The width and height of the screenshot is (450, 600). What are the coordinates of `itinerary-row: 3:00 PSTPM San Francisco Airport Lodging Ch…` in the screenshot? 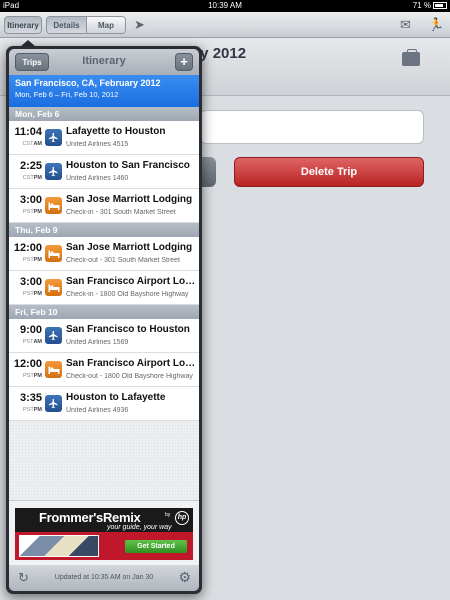 It's located at (104, 288).